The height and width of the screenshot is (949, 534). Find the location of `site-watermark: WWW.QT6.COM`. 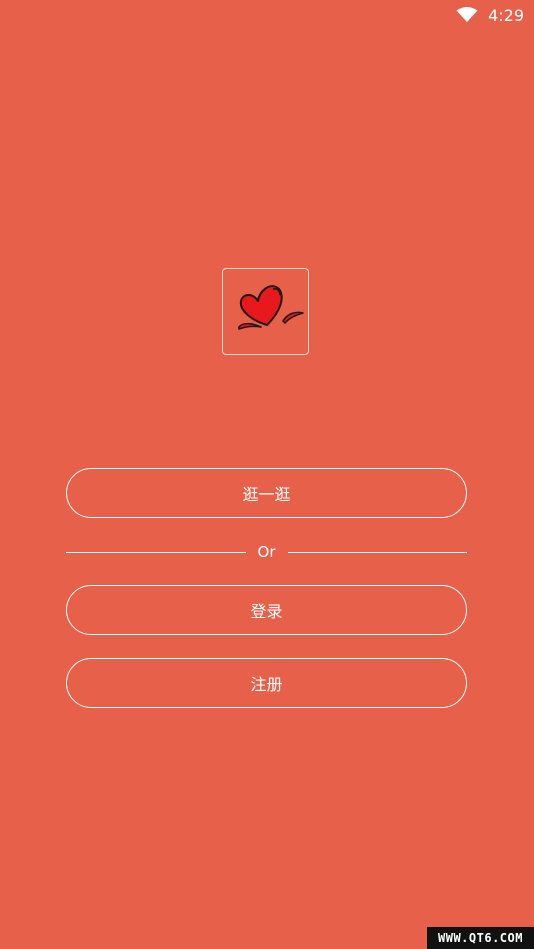

site-watermark: WWW.QT6.COM is located at coordinates (480, 938).